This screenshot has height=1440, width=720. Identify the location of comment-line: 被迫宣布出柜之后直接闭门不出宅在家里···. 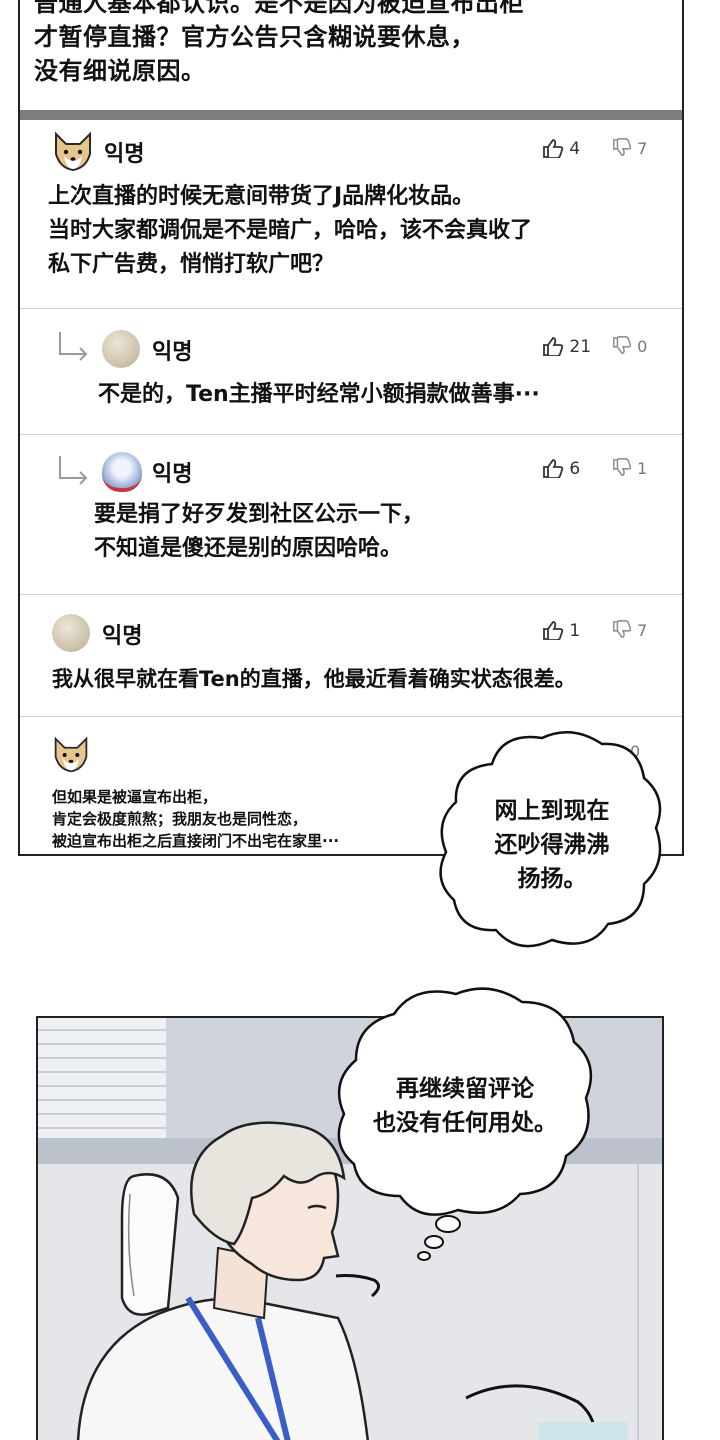
(196, 841).